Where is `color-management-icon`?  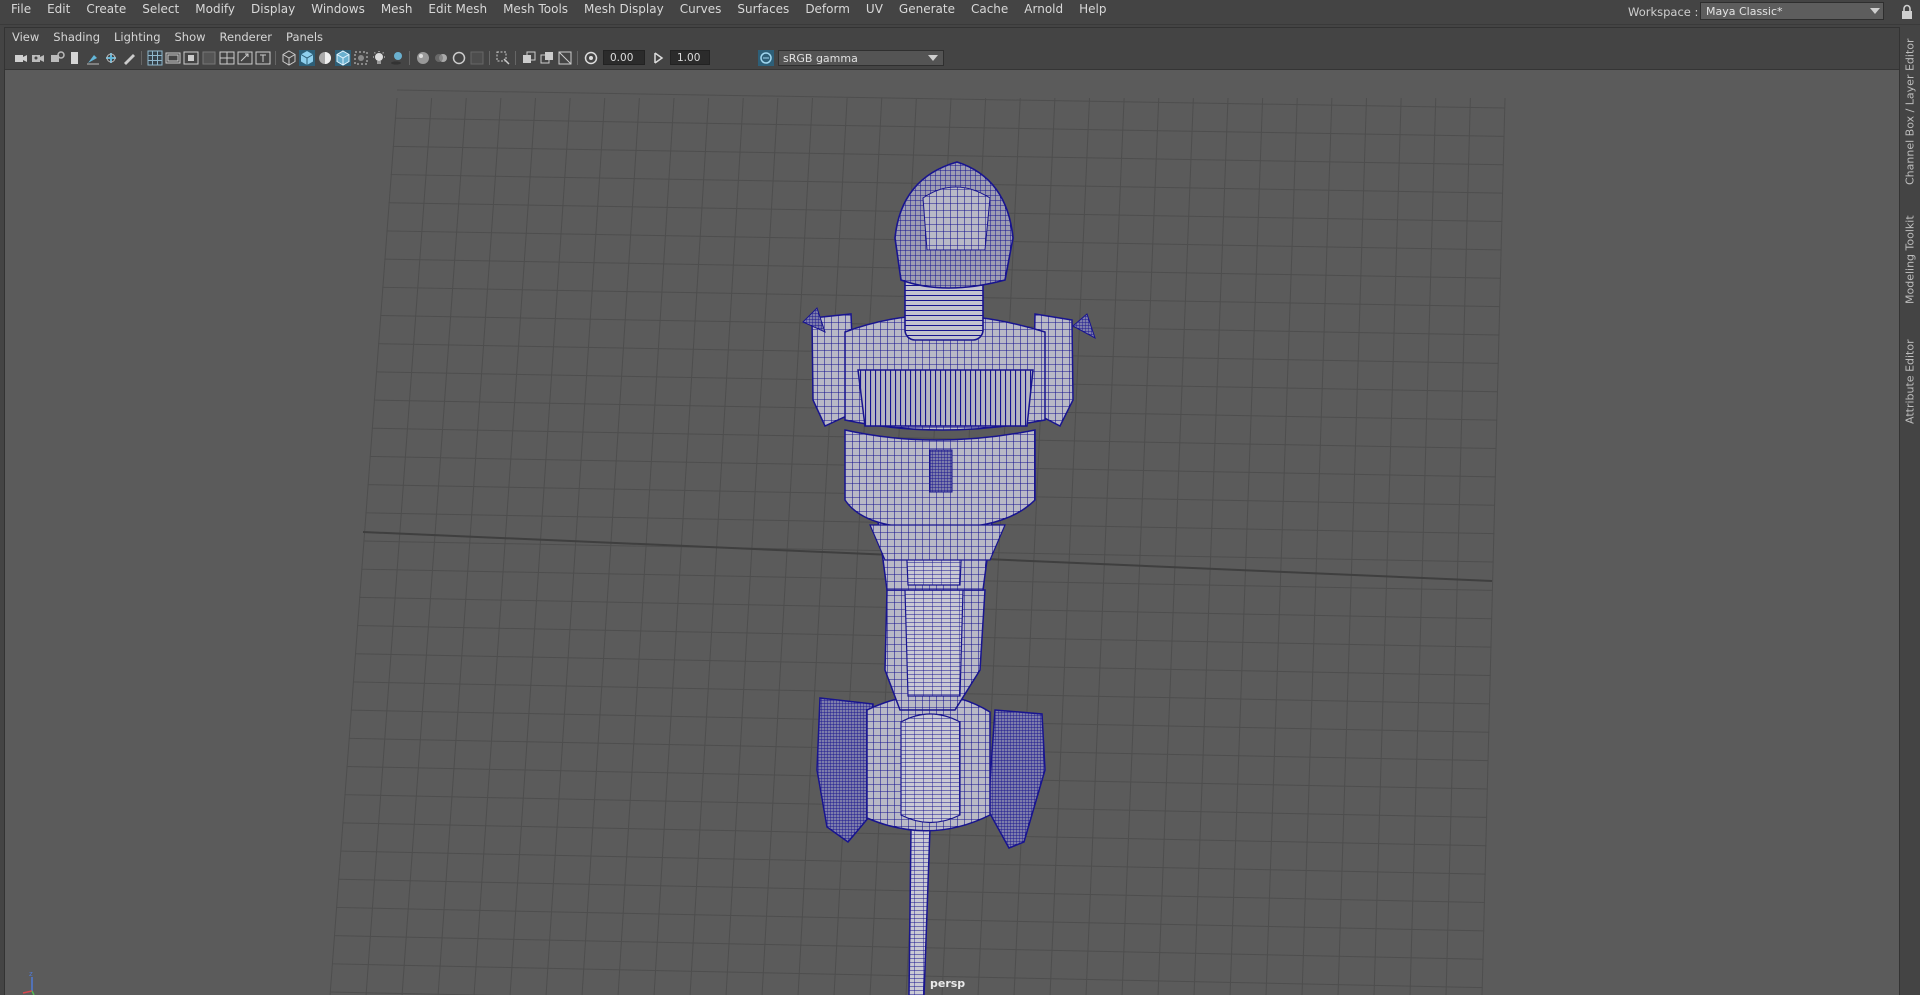 color-management-icon is located at coordinates (766, 58).